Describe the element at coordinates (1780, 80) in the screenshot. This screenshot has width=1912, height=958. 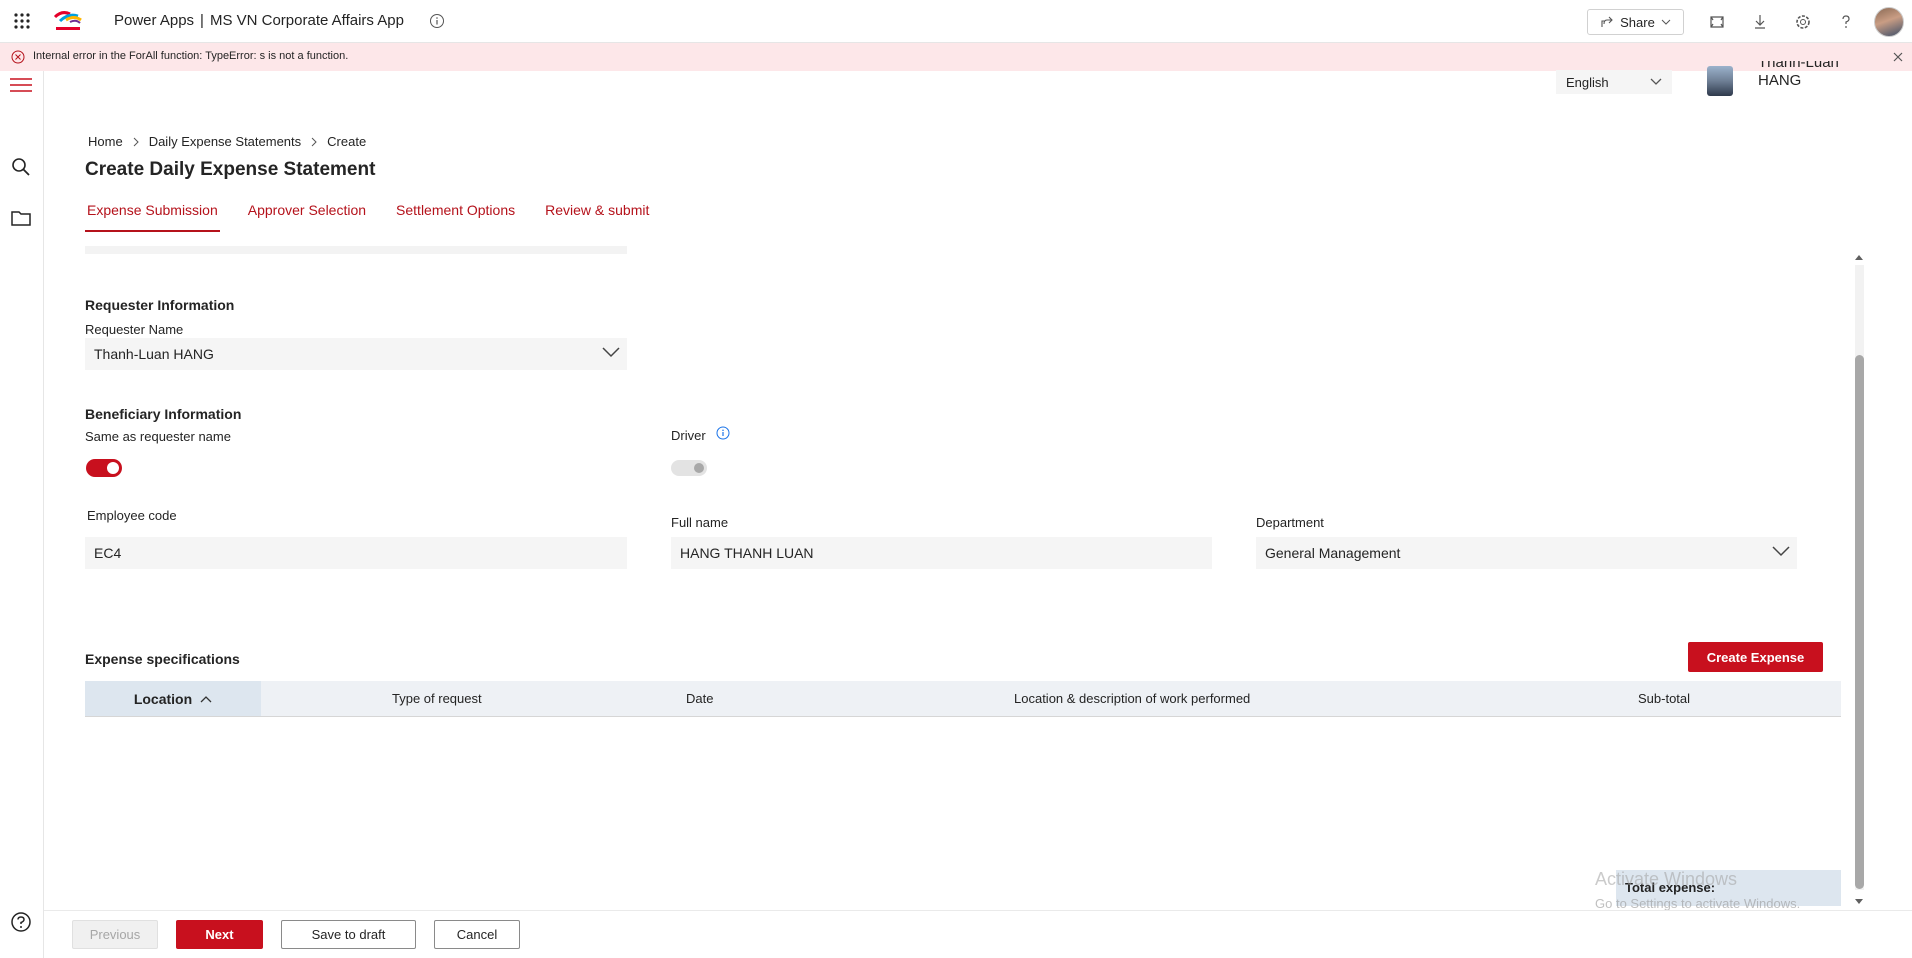
I see `user-name-last: HANG` at that location.